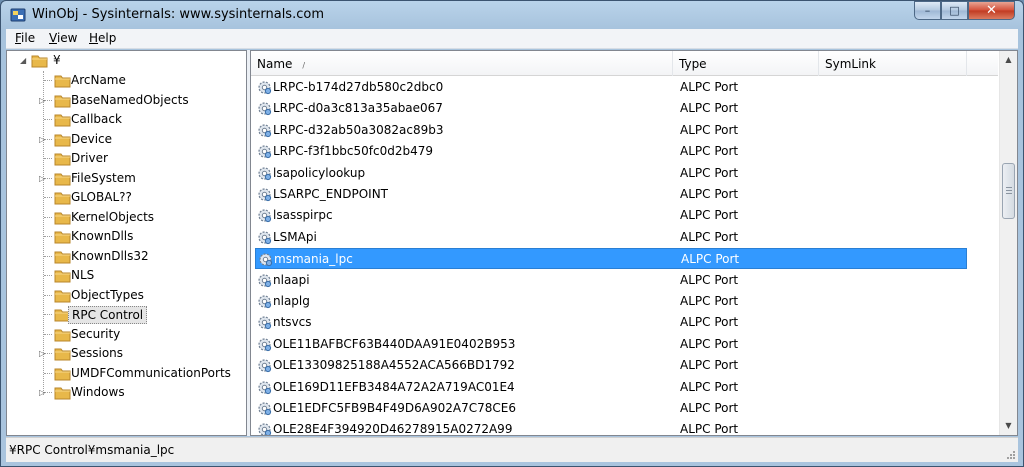 The width and height of the screenshot is (1024, 467). What do you see at coordinates (331, 194) in the screenshot?
I see `cell-name: LSARPC_ENDPOINT` at bounding box center [331, 194].